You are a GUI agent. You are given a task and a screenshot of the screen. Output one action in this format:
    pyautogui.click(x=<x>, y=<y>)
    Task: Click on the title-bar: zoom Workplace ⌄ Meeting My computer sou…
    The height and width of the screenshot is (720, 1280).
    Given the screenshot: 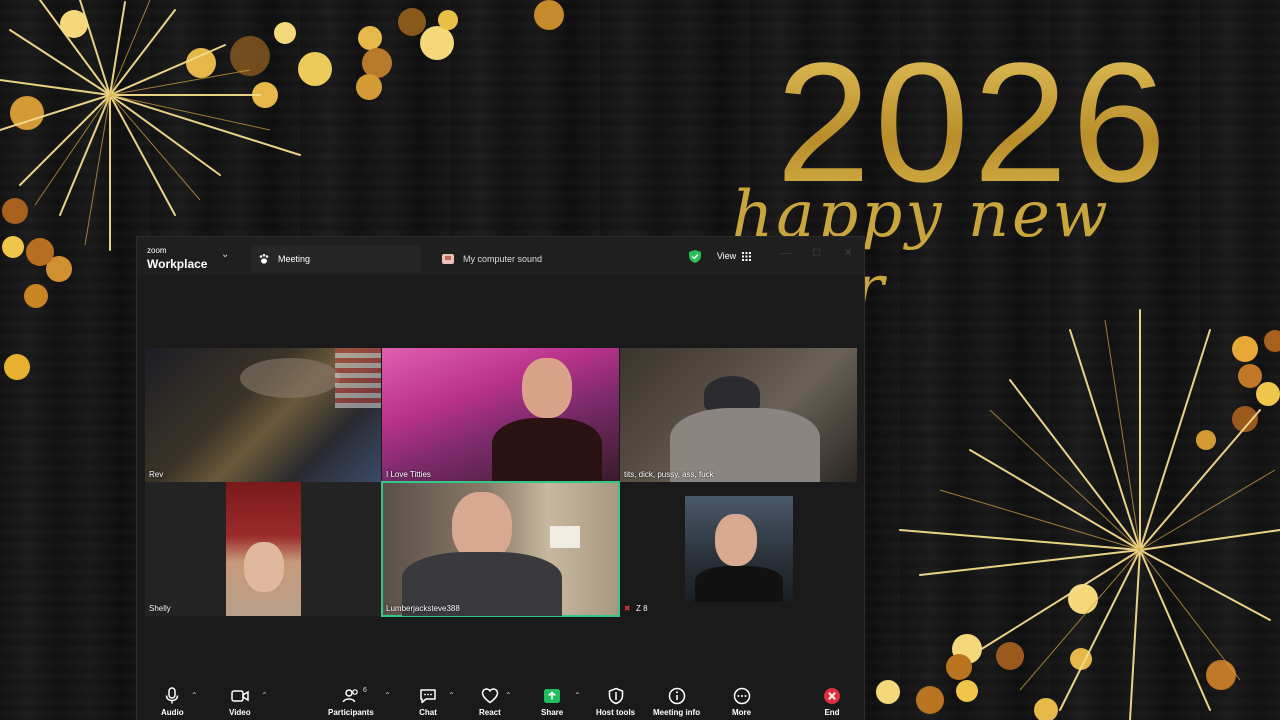 What is the action you would take?
    pyautogui.click(x=500, y=256)
    